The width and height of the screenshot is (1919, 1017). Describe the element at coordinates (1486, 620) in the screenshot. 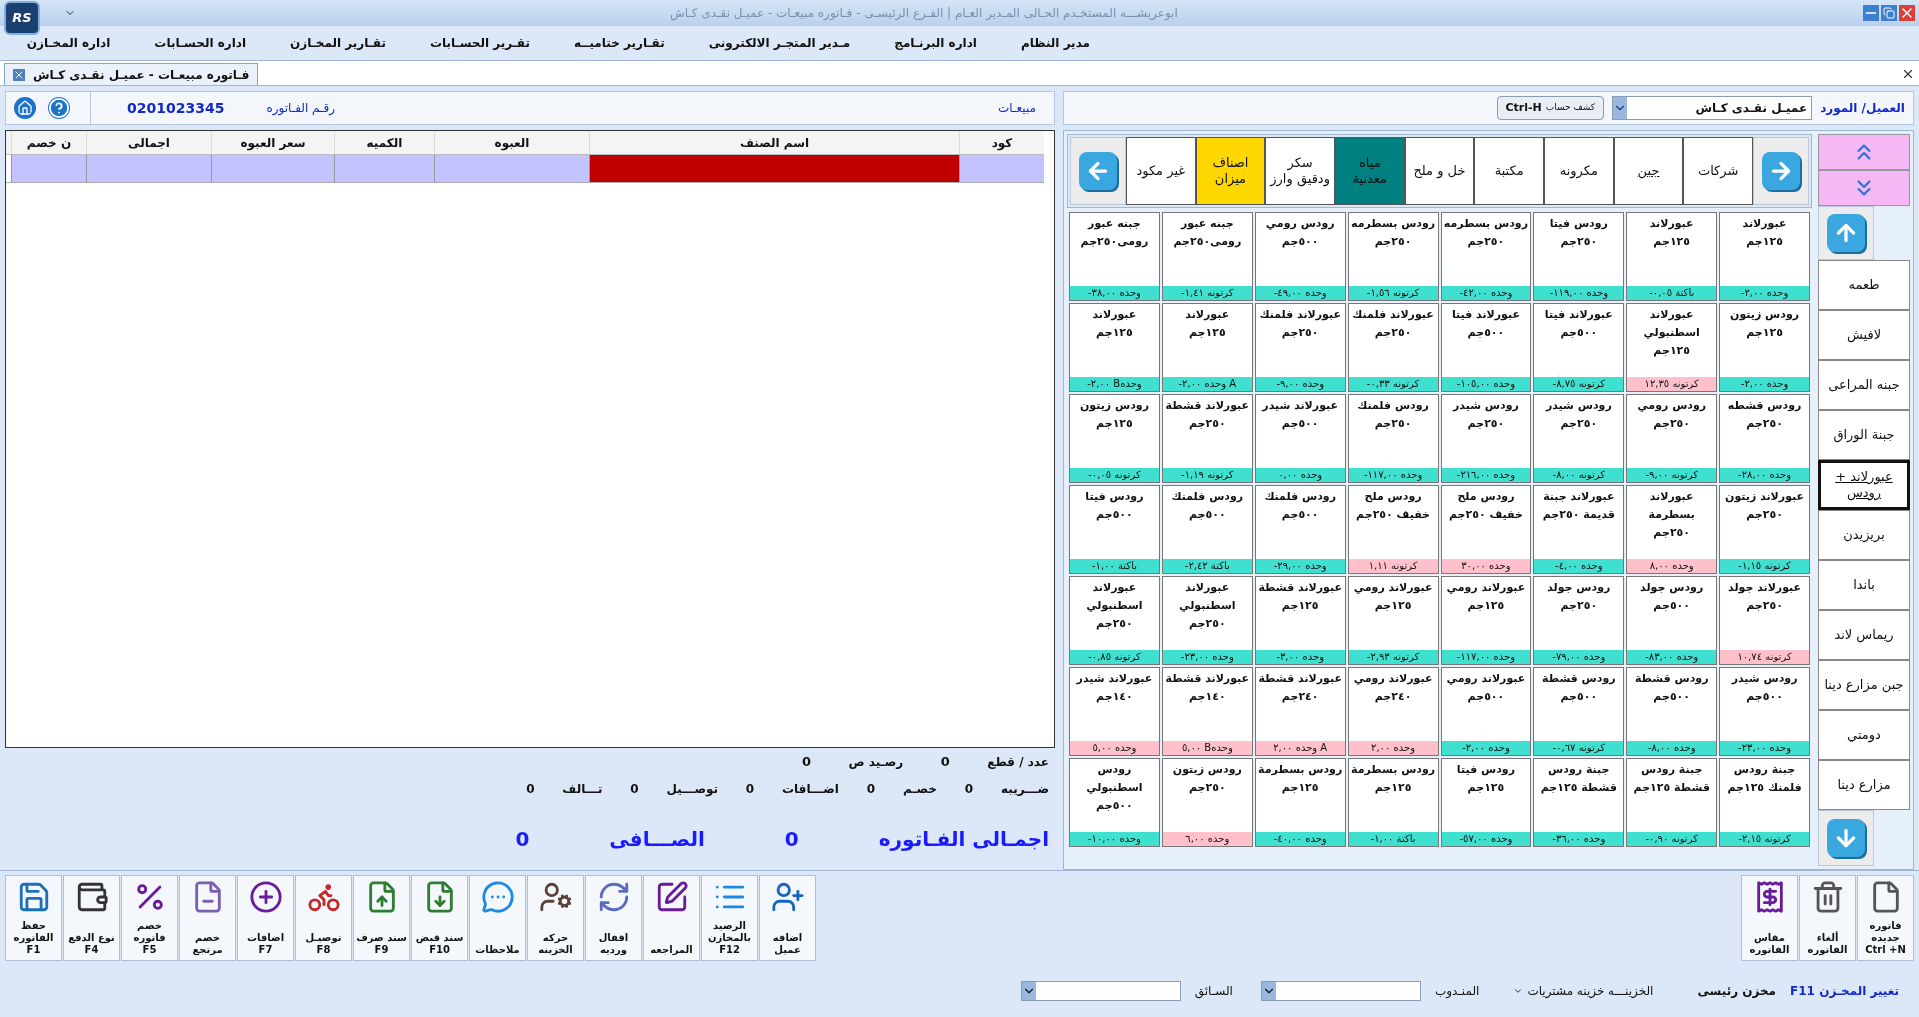

I see `product-tile: عبورلاند رومي ١٢٥جم وحده ١١٧,٠٠-` at that location.